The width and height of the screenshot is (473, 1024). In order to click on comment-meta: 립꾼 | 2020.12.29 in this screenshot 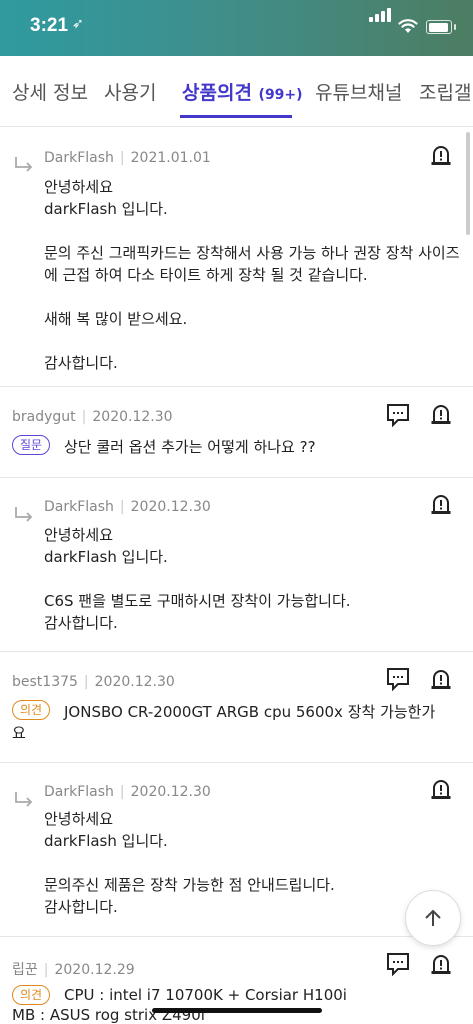, I will do `click(73, 970)`.